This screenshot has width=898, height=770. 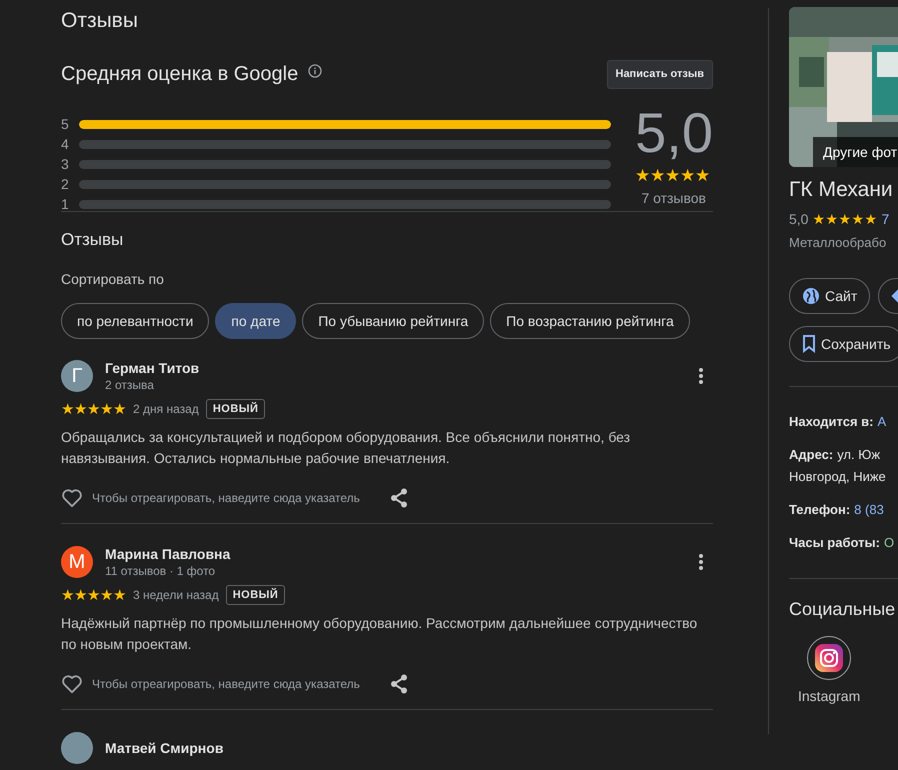 I want to click on review-date: 2 дня назад, so click(x=166, y=409).